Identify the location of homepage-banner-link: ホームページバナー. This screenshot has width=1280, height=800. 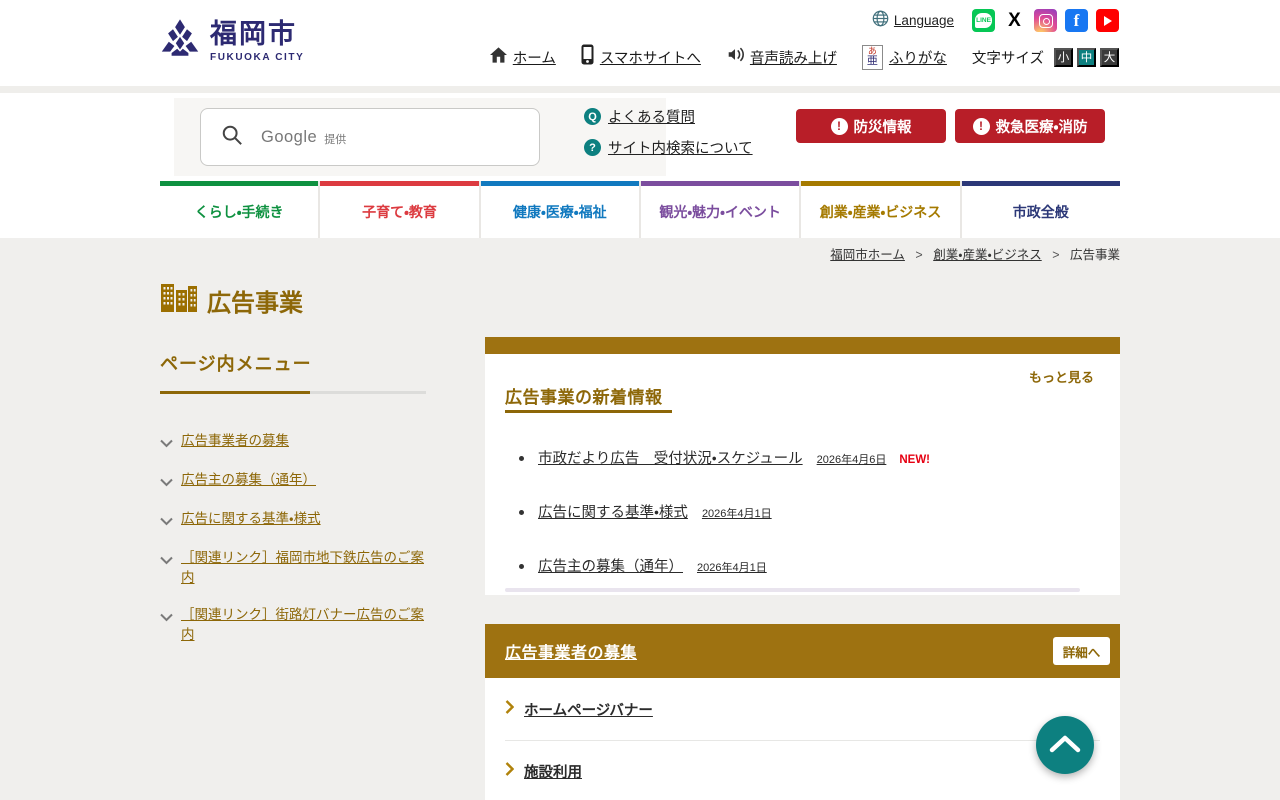
(588, 709).